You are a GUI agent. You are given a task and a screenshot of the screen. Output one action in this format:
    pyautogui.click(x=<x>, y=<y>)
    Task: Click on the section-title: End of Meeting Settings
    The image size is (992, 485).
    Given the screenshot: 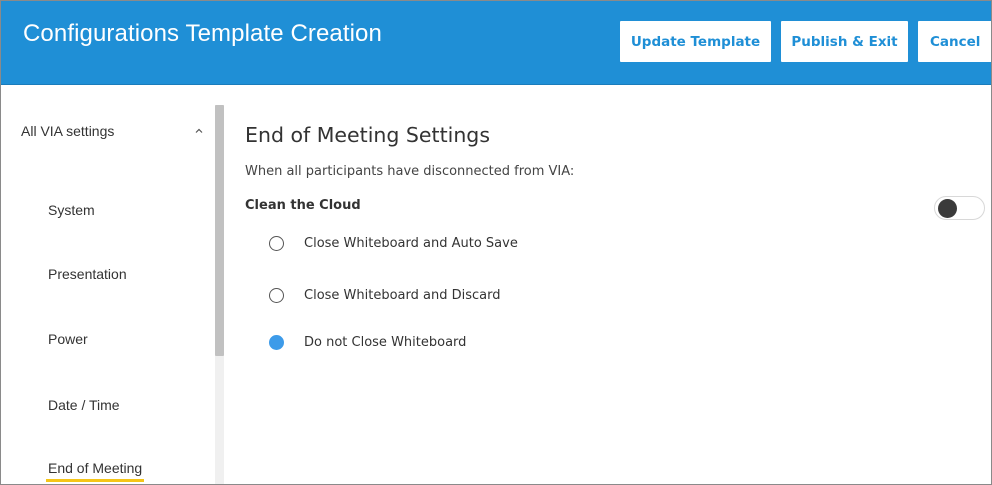 What is the action you would take?
    pyautogui.click(x=367, y=135)
    